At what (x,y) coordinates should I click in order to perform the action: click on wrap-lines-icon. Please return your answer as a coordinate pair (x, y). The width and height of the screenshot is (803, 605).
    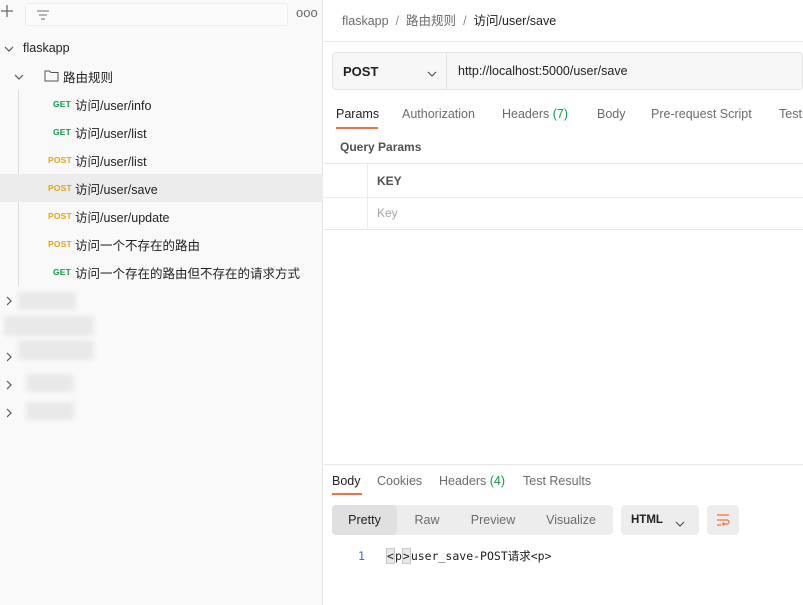
    Looking at the image, I should click on (723, 520).